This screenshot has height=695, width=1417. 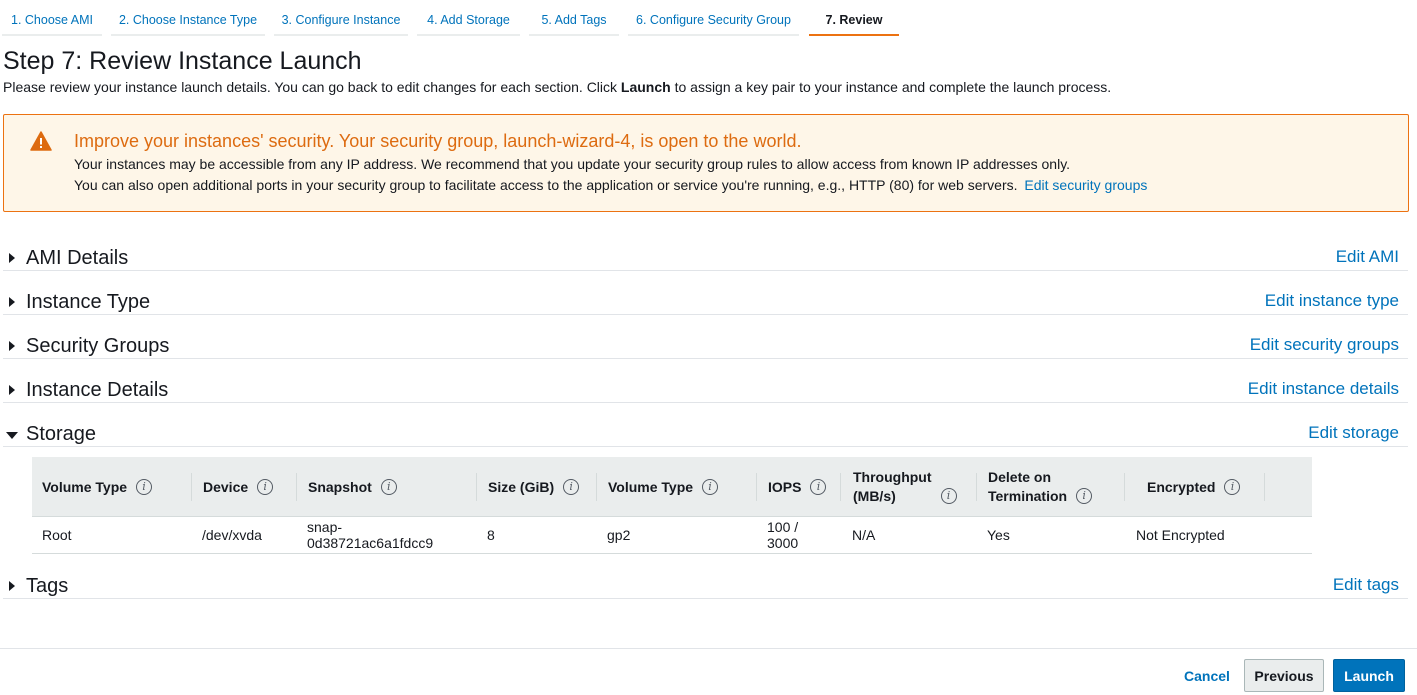 What do you see at coordinates (88, 302) in the screenshot?
I see `section-title-instance-type: Instance Type` at bounding box center [88, 302].